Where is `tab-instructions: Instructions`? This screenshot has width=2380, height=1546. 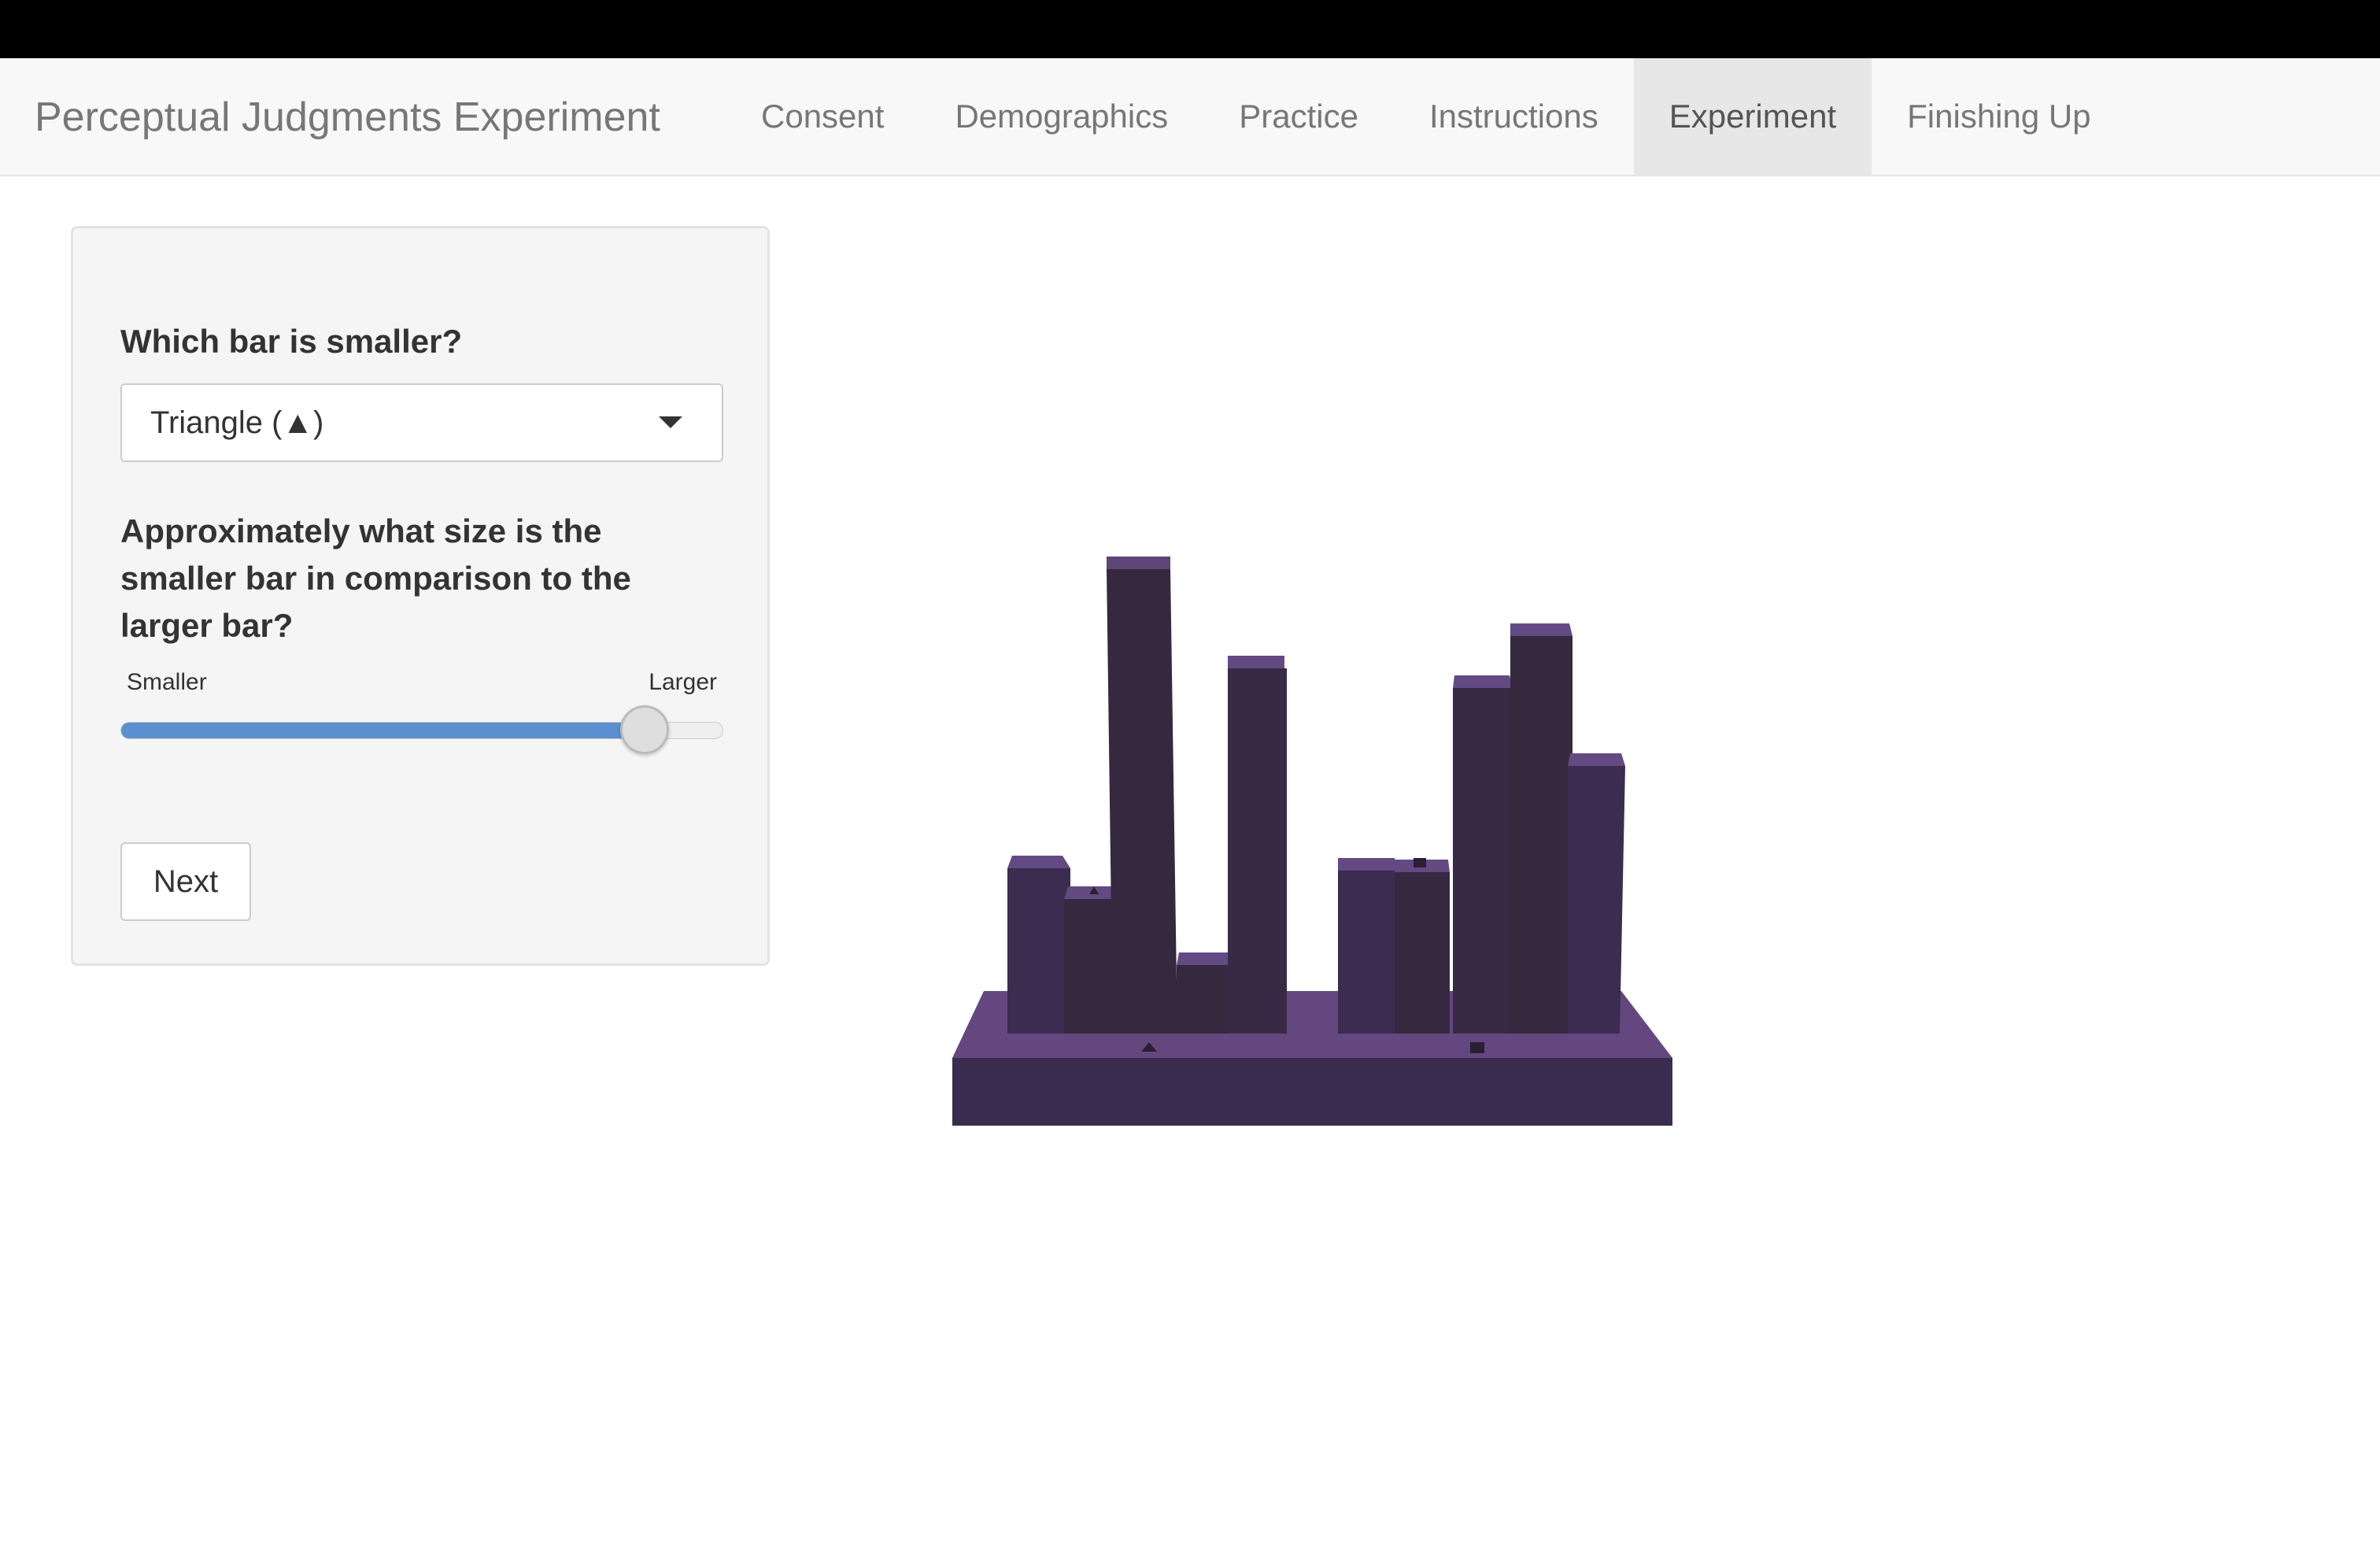 tab-instructions: Instructions is located at coordinates (1514, 116).